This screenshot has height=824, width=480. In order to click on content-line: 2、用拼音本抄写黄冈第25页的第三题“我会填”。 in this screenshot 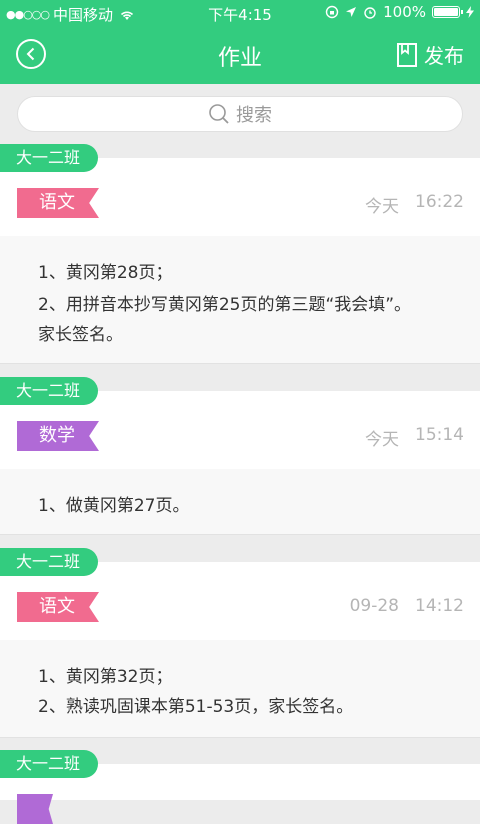, I will do `click(225, 305)`.